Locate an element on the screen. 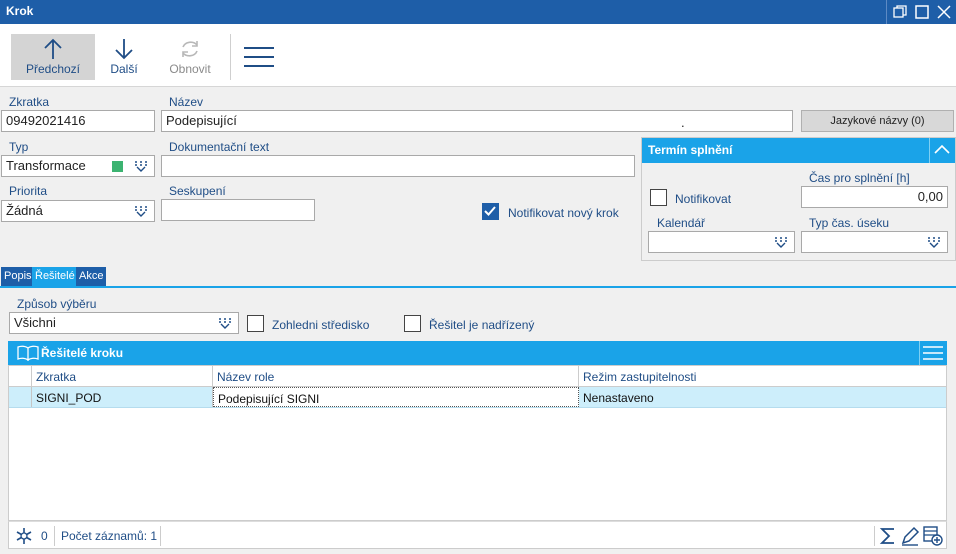  priorita-select: Žádná is located at coordinates (78, 211).